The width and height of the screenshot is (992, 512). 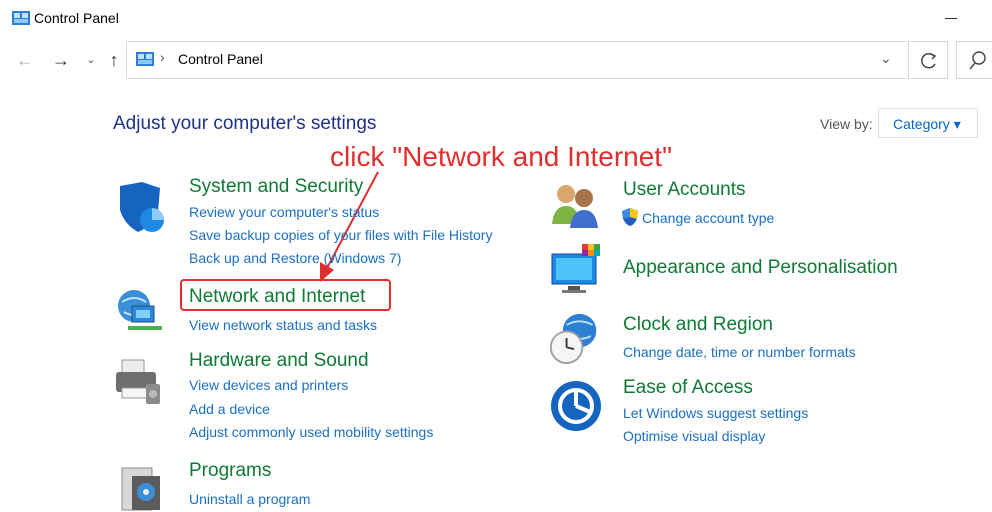 I want to click on link-windows-suggest: Let Windows suggest settings, so click(x=715, y=413).